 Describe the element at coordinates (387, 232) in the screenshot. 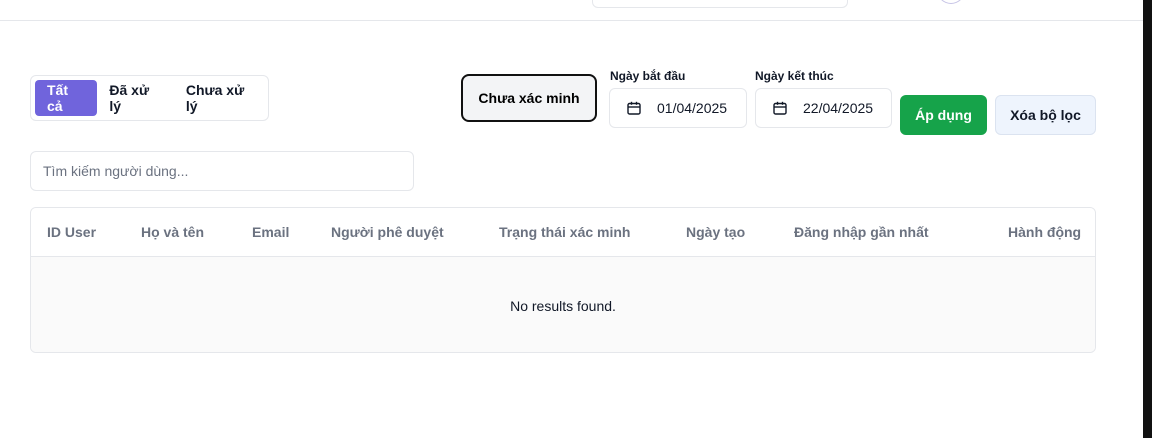

I see `column-header-approver: Người phê duyệt` at that location.